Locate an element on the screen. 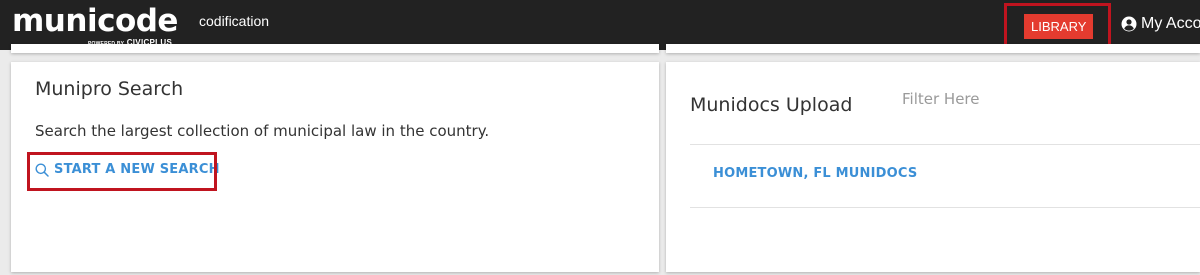 The image size is (1200, 275). search-icon is located at coordinates (42, 170).